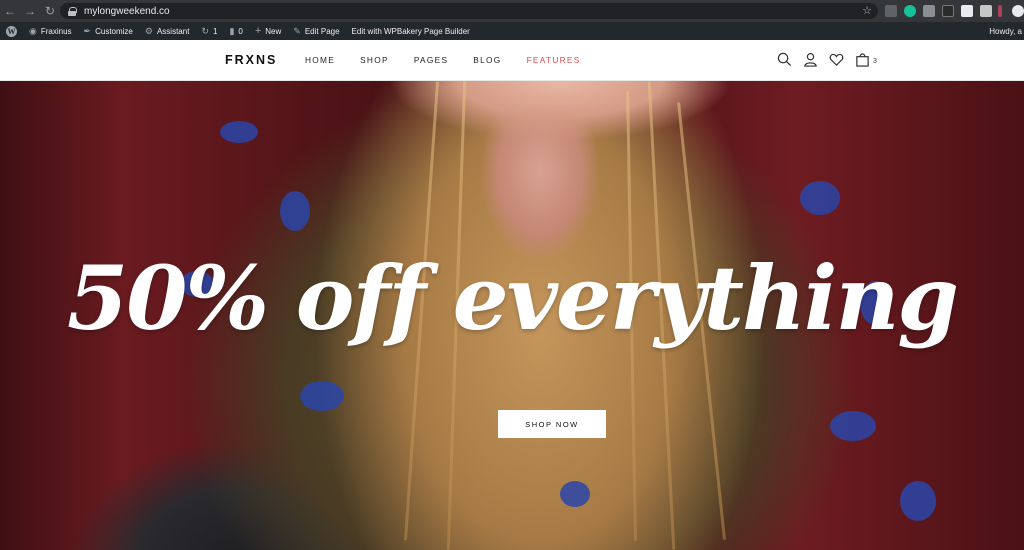  I want to click on comment-icon: ▮, so click(232, 30).